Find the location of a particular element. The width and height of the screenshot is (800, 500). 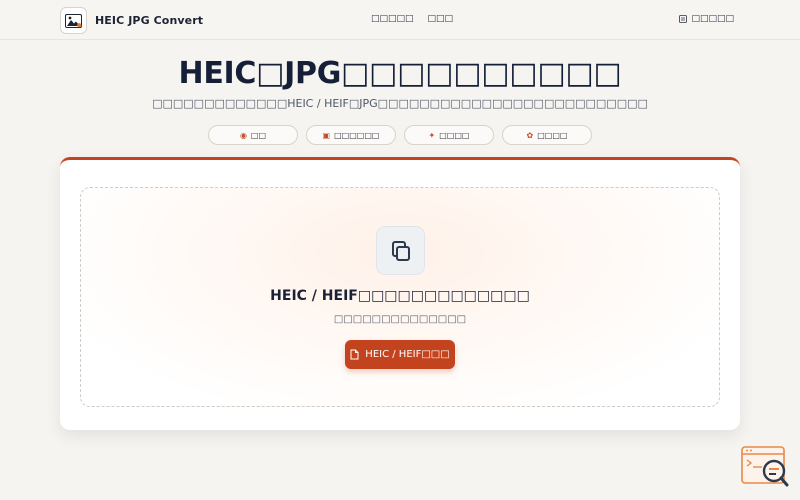

feature-pill-3: ✦ □□□□ is located at coordinates (449, 135).